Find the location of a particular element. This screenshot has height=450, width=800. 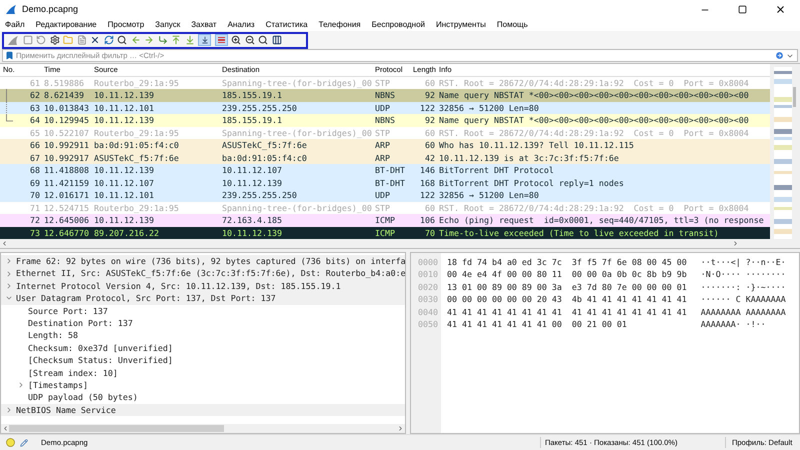

menu-item: Телефония is located at coordinates (339, 25).